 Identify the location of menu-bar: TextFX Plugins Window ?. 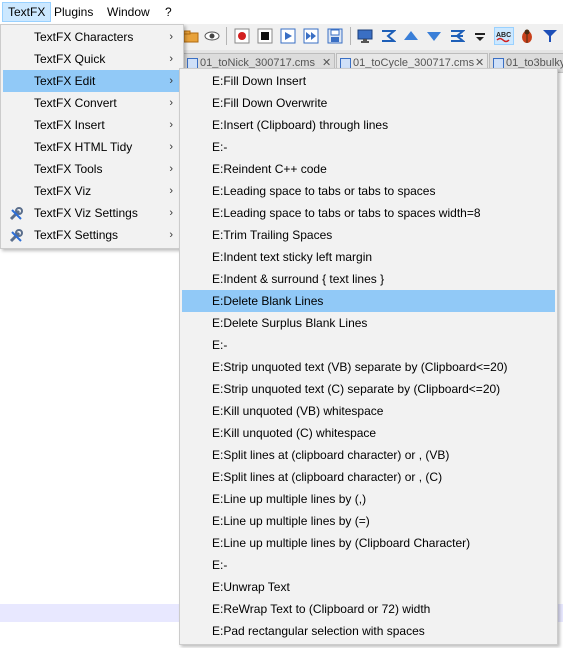
(281, 12).